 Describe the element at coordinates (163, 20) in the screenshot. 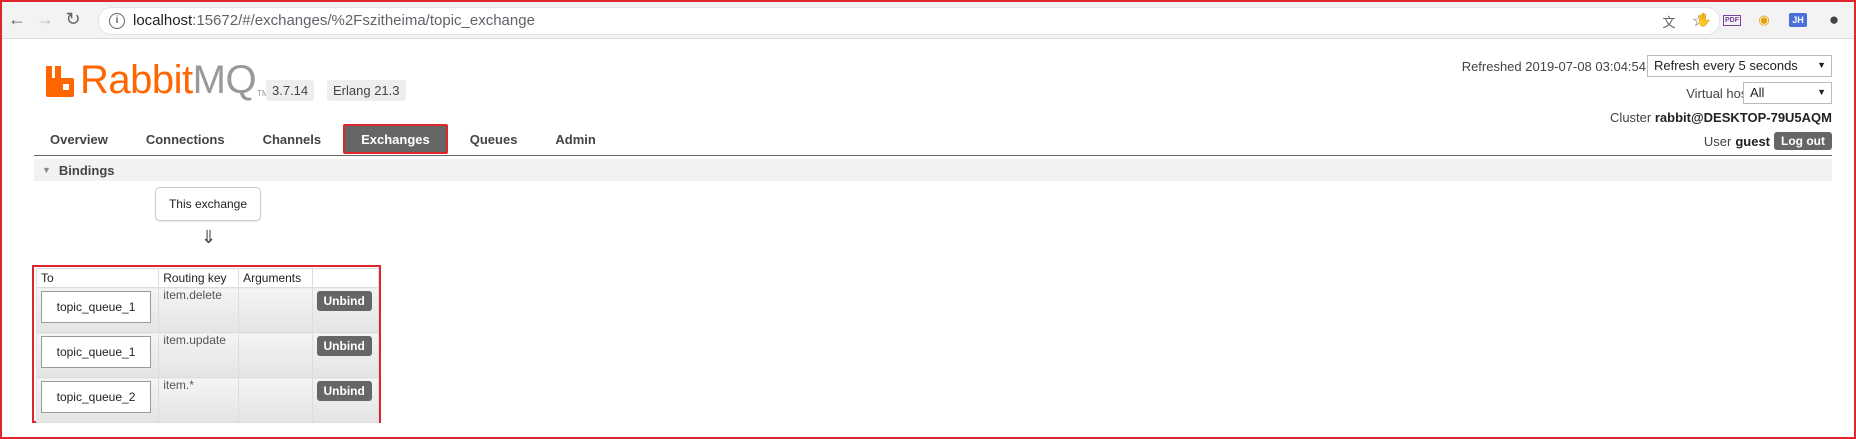

I see `url-host: localhost` at that location.